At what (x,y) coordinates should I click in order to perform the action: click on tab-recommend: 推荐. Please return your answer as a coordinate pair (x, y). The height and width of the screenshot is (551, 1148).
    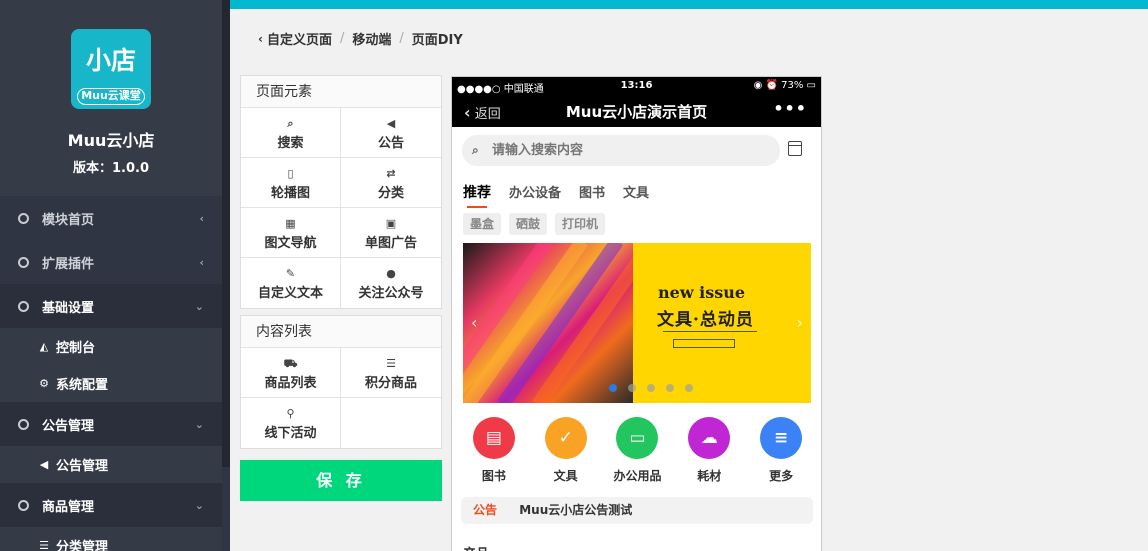
    Looking at the image, I should click on (477, 195).